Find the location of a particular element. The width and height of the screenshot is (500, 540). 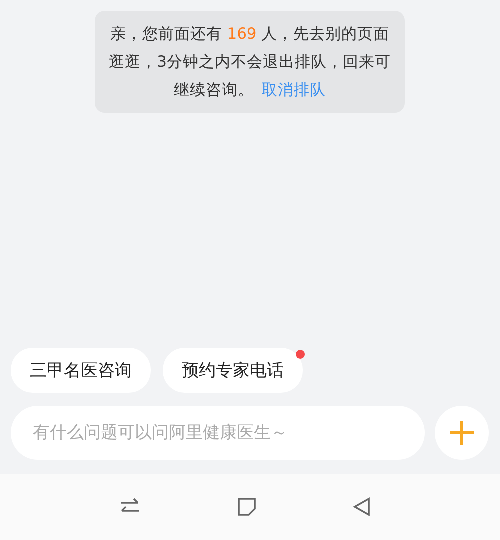

queue-notice: 亲，您前面还有 169 人，先去别的页面逛逛，3分钟之内不会退出排队，回来可继续咨询。 取消排队 is located at coordinates (250, 62).